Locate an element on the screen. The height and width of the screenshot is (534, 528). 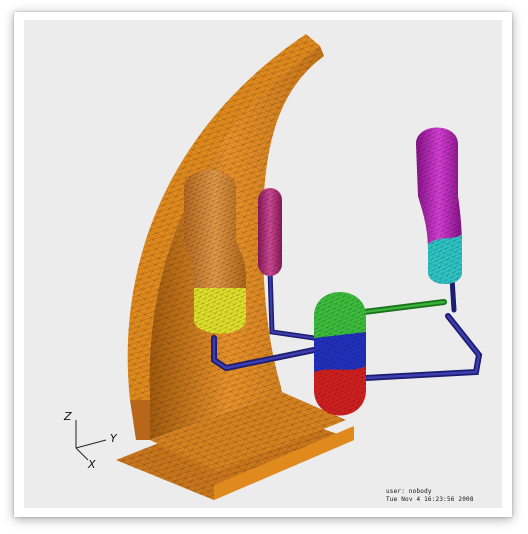
stamp-user: user: nobody is located at coordinates (409, 491).